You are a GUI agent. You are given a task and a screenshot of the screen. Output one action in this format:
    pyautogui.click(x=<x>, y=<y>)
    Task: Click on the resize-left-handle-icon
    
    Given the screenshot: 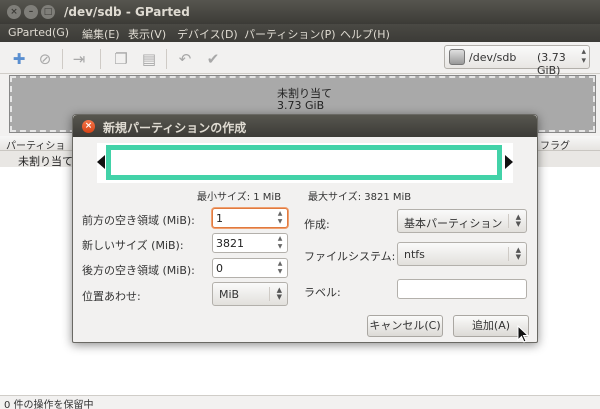 What is the action you would take?
    pyautogui.click(x=101, y=162)
    